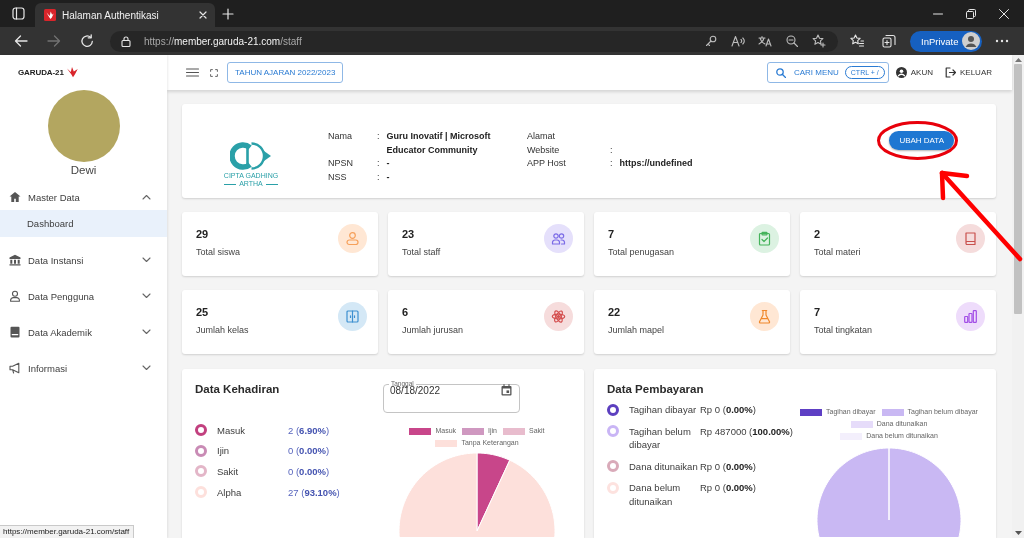 This screenshot has height=538, width=1024. Describe the element at coordinates (541, 136) in the screenshot. I see `detail-label: Alamat` at that location.